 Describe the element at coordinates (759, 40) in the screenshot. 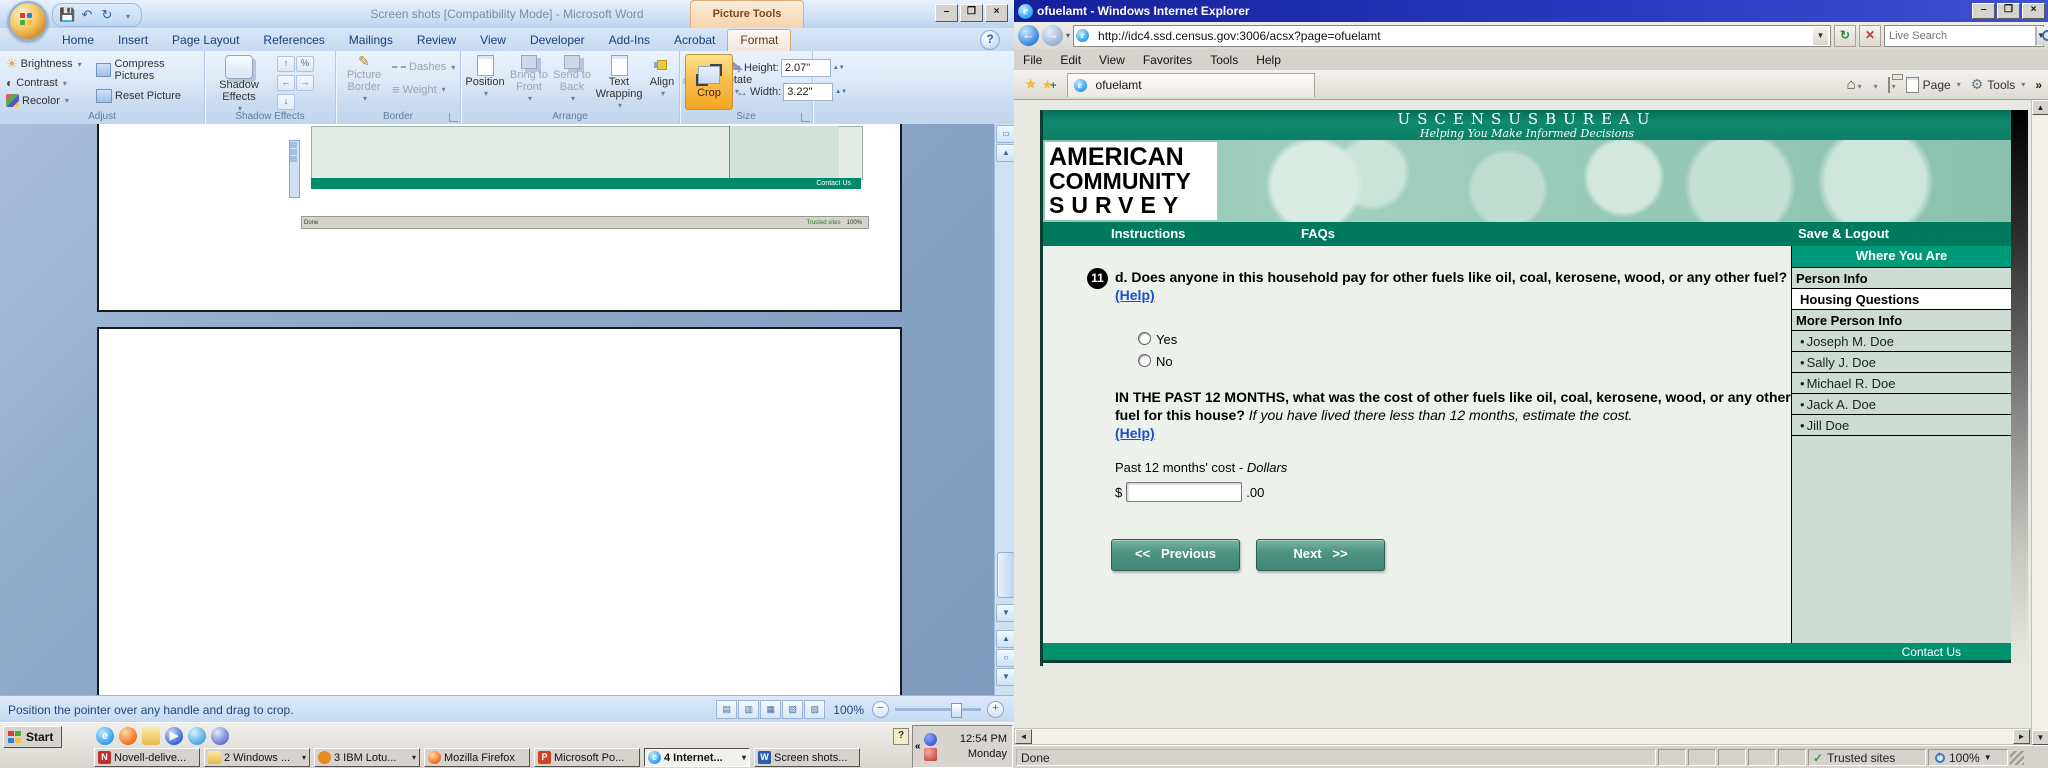

I see `tab-format: Format` at that location.